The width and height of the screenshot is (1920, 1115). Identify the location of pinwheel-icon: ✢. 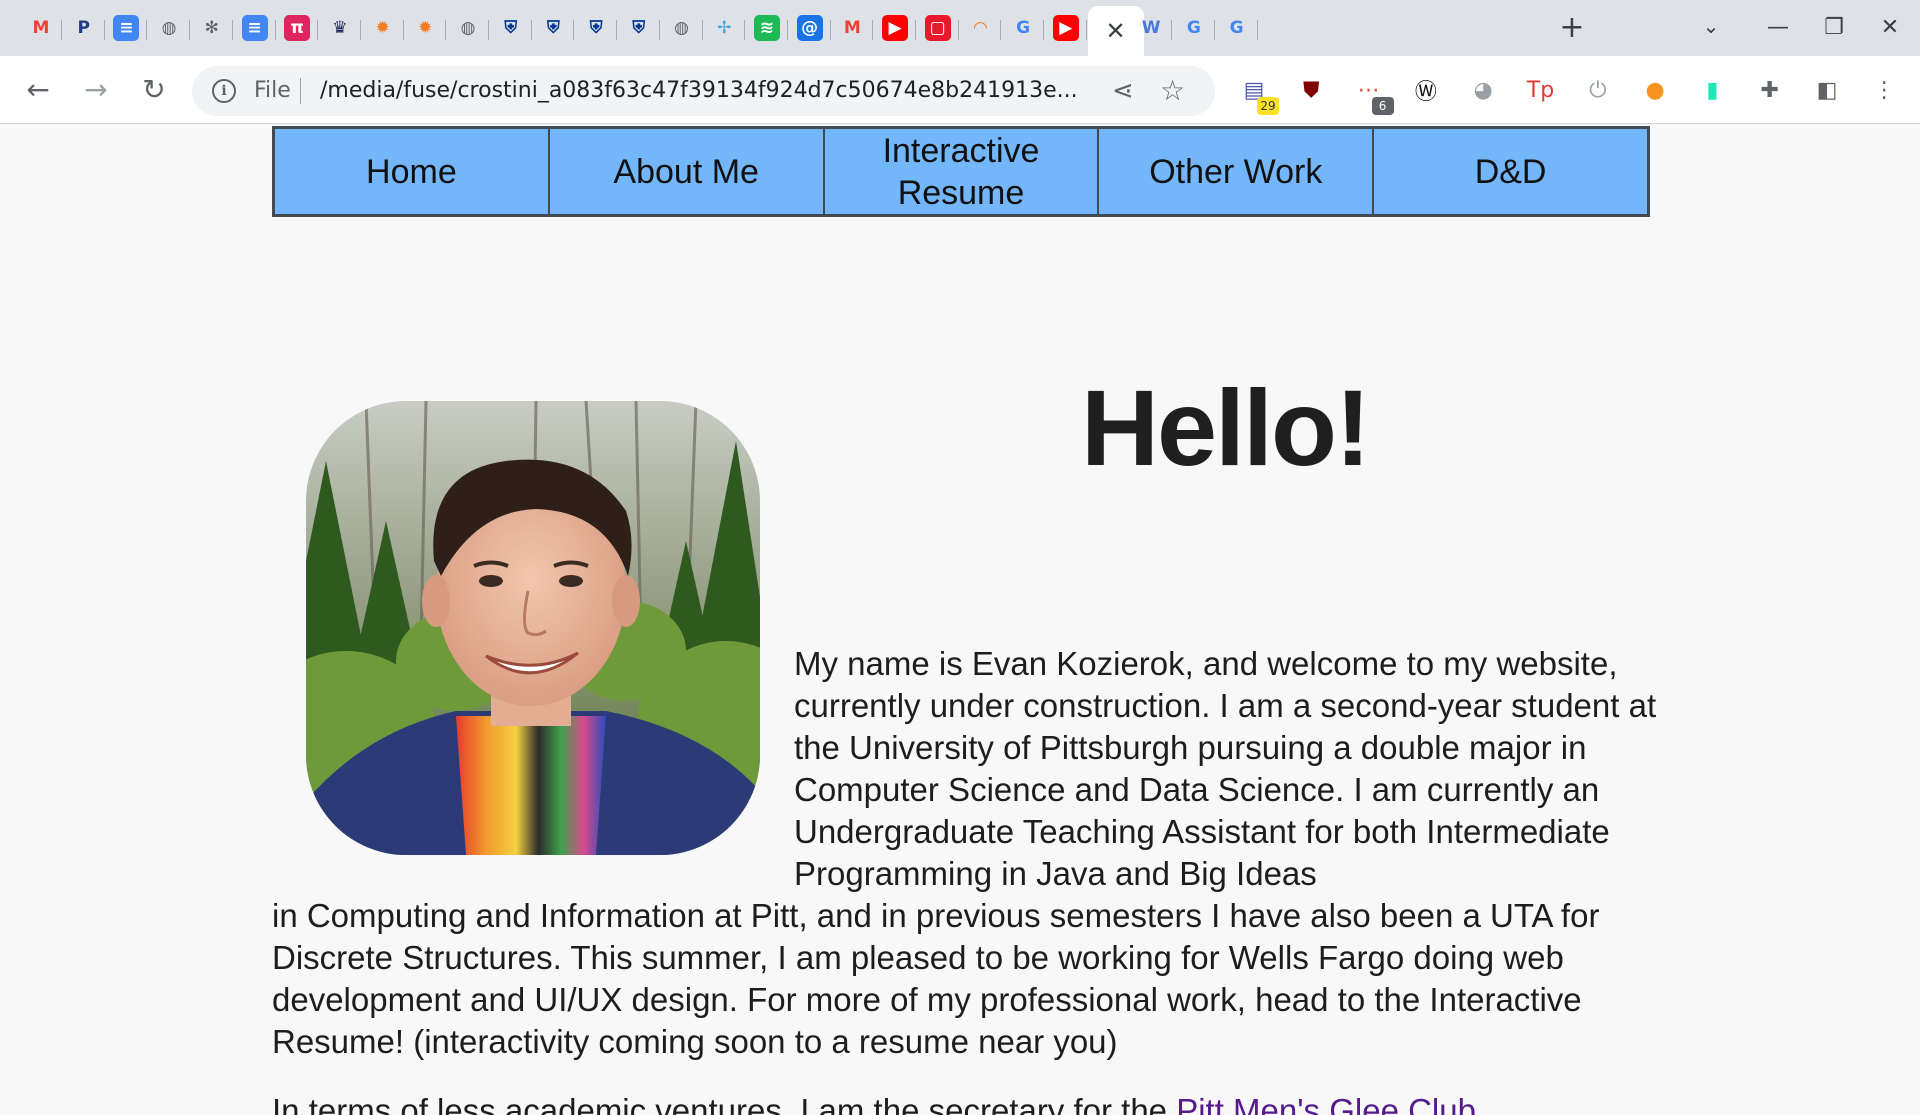
(724, 27).